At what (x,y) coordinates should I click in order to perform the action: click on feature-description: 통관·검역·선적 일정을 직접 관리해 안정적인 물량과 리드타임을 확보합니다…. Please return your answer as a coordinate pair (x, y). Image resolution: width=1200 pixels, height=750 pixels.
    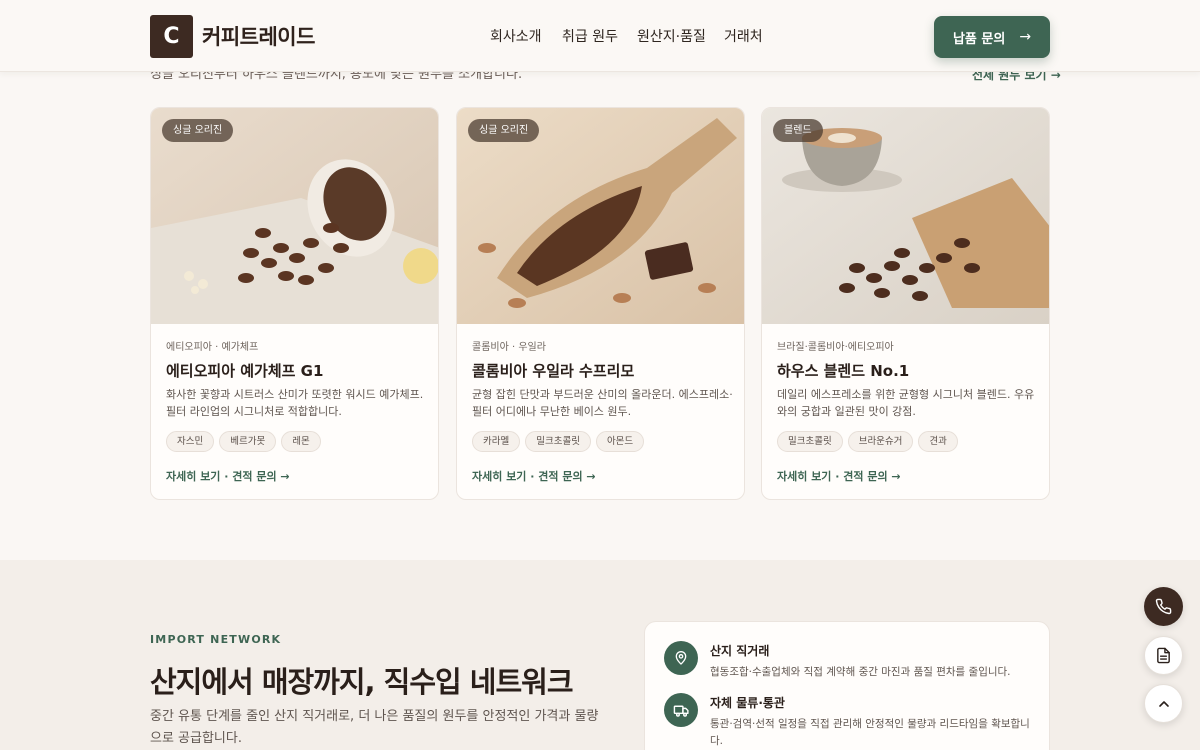
    Looking at the image, I should click on (870, 732).